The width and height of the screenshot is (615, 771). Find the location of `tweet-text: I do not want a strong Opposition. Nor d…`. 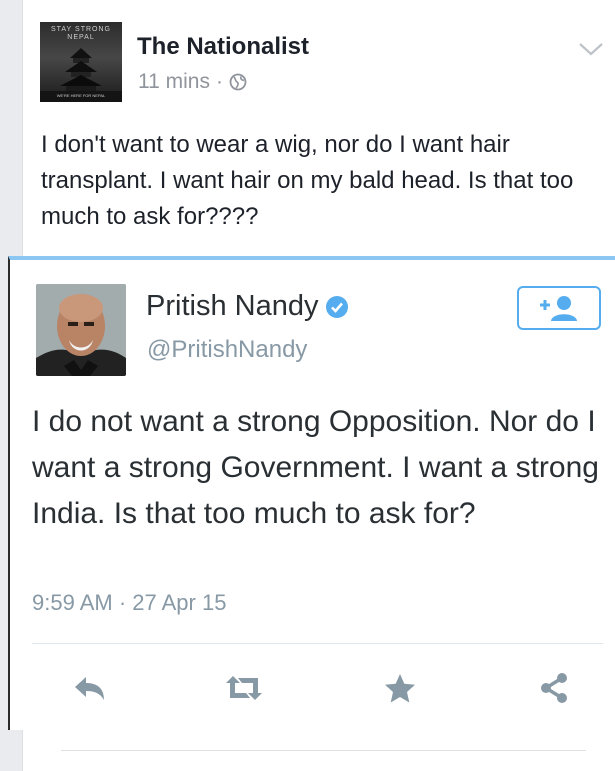

tweet-text: I do not want a strong Opposition. Nor d… is located at coordinates (315, 467).